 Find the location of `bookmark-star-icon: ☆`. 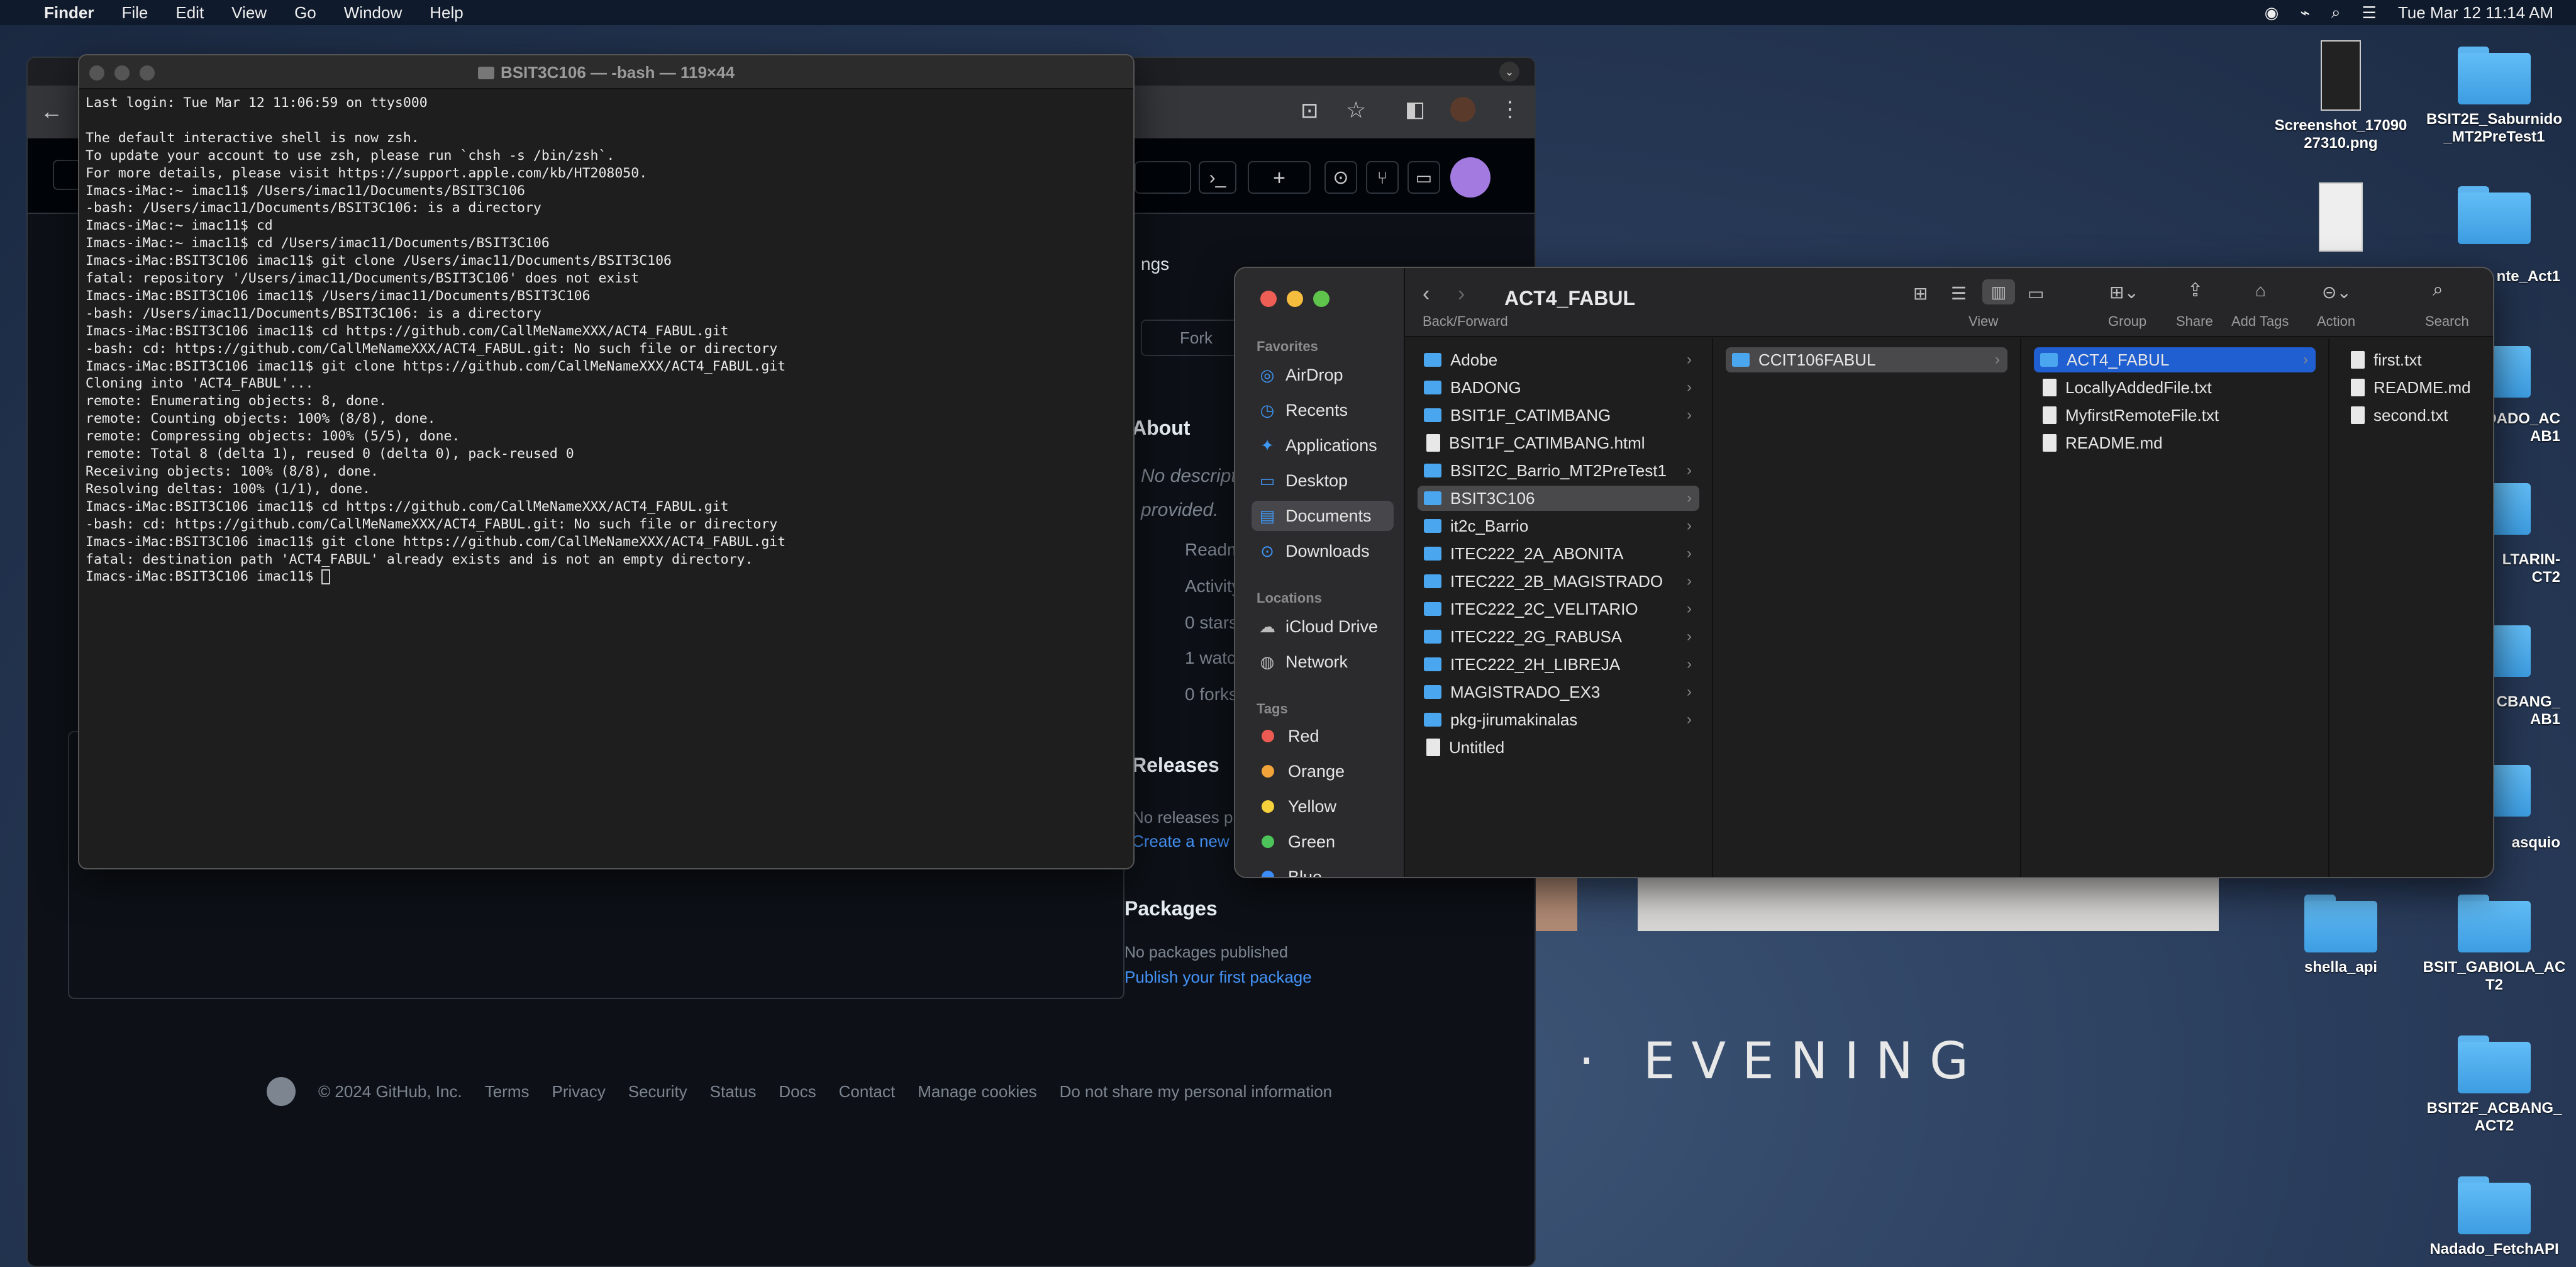

bookmark-star-icon: ☆ is located at coordinates (1356, 110).